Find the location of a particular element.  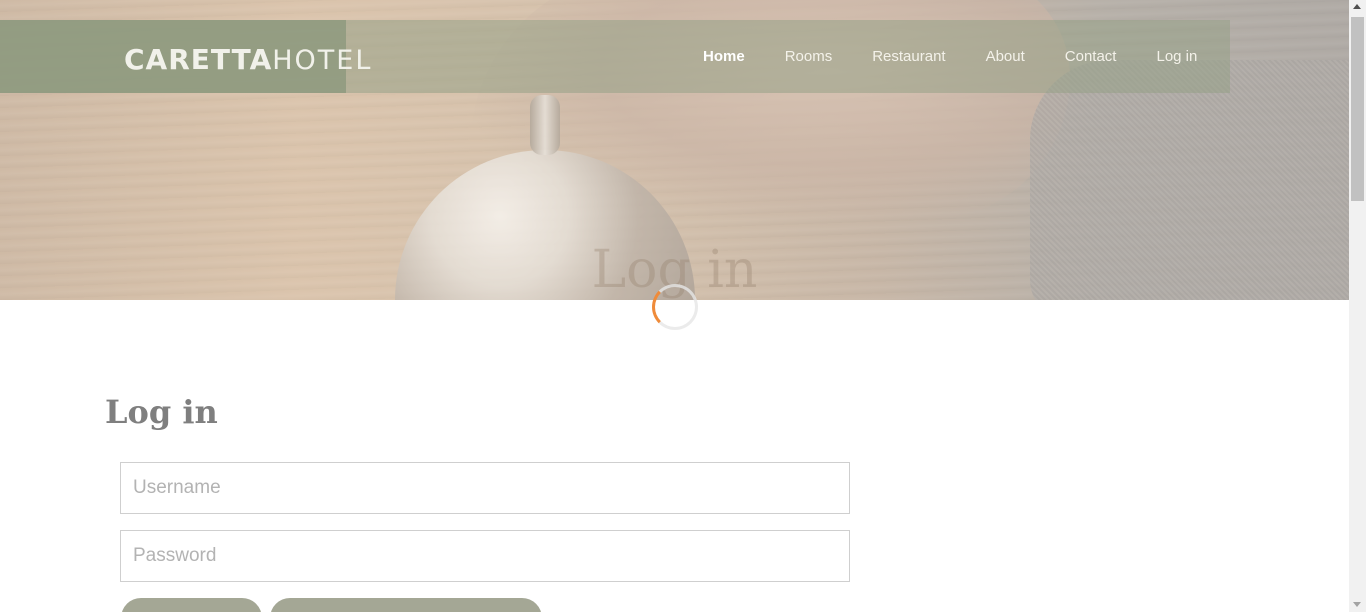

page-title: Log in is located at coordinates (161, 412).